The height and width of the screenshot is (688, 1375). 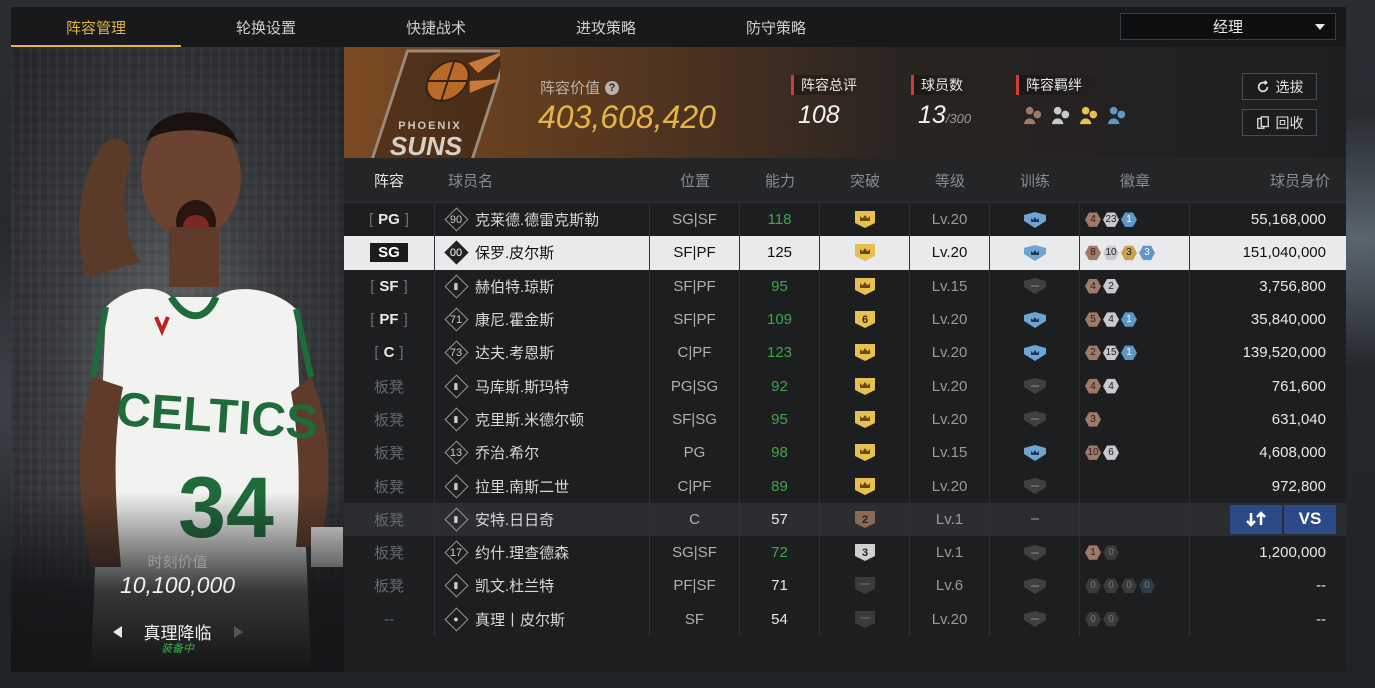 What do you see at coordinates (1321, 619) in the screenshot?
I see `player-price: --` at bounding box center [1321, 619].